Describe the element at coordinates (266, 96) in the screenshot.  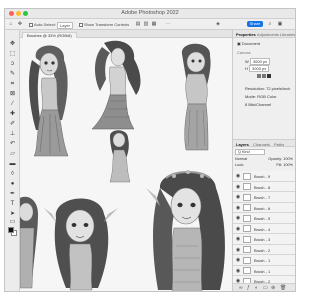
I see `mode-value: RGB Color` at that location.